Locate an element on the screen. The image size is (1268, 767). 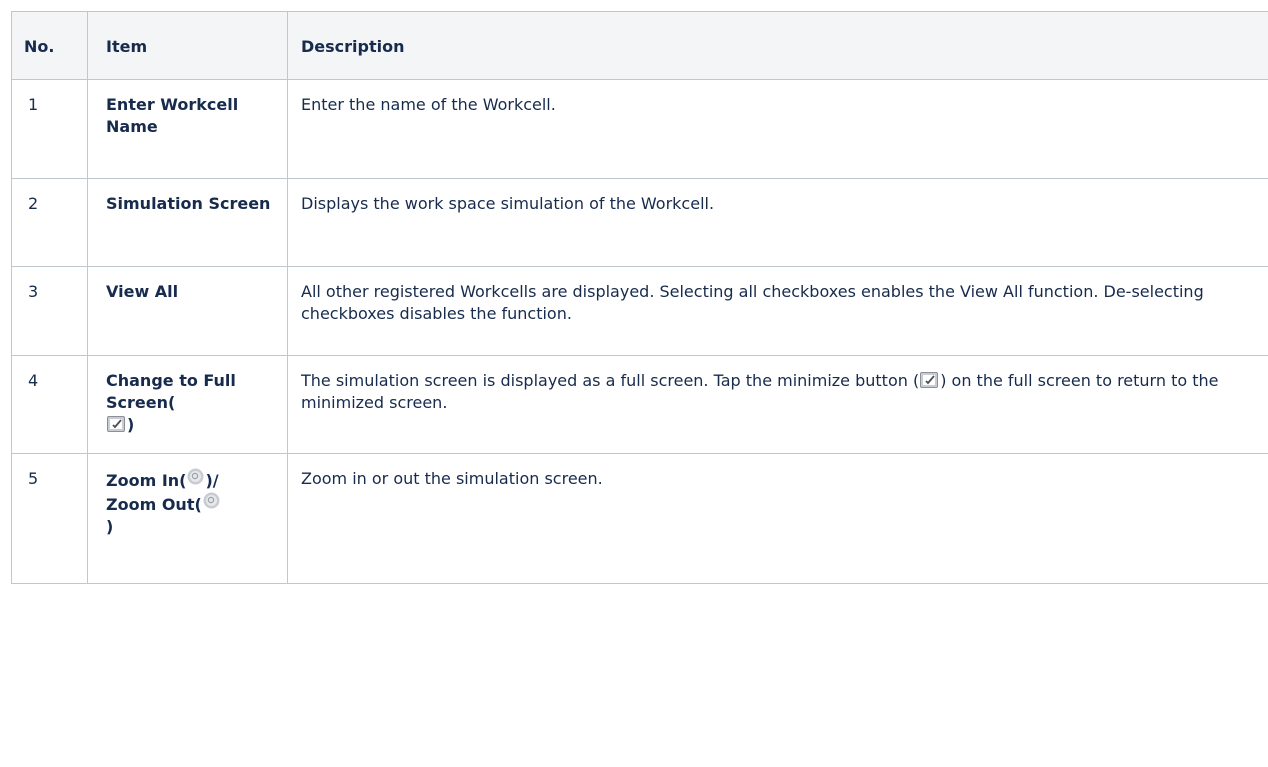
row-number: 5 is located at coordinates (49, 518).